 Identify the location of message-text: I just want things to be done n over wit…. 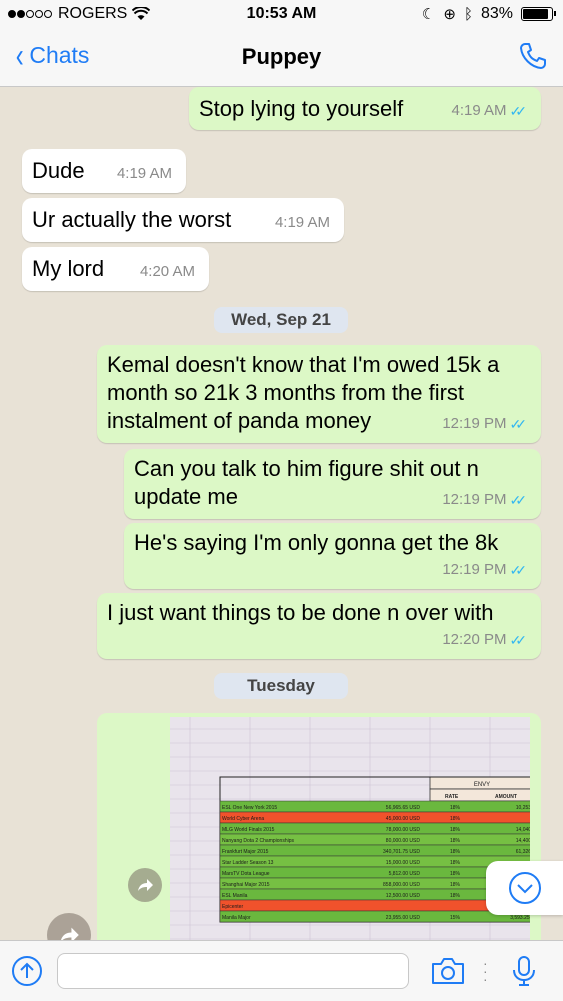
(300, 612).